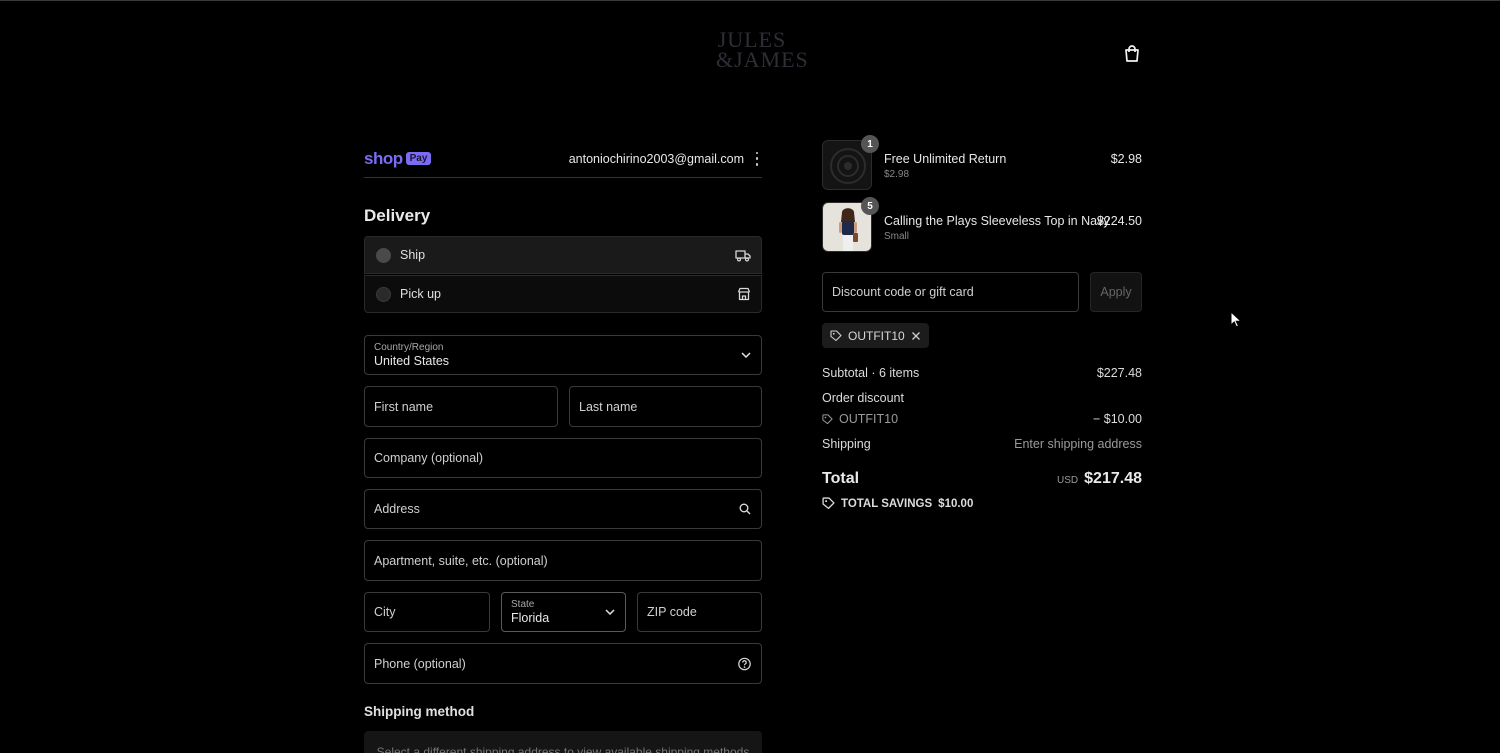 The image size is (1500, 753). I want to click on search-icon, so click(745, 509).